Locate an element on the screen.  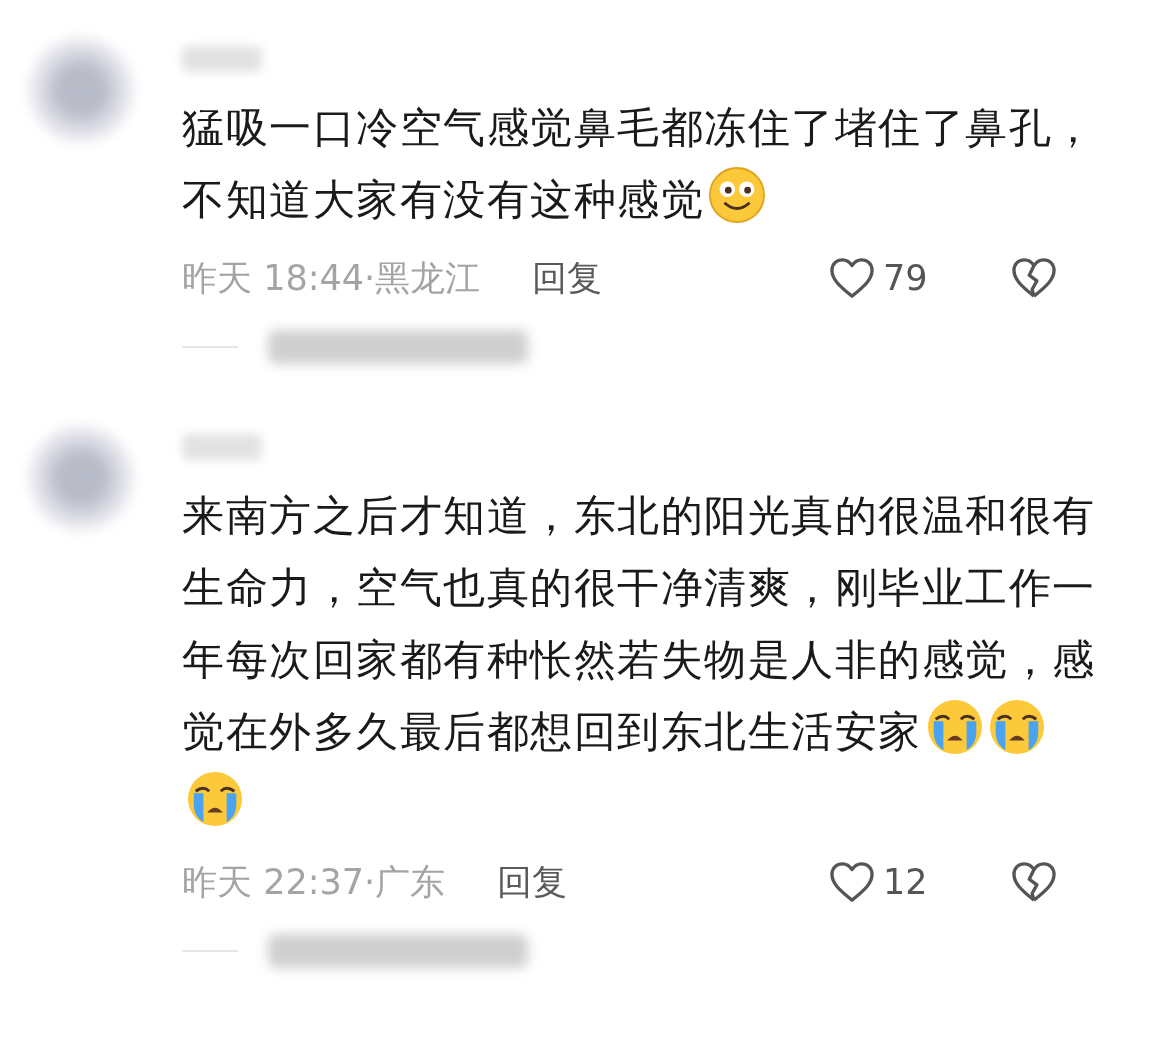
timestamp-location: 昨天 18:44·黑龙江 is located at coordinates (331, 278).